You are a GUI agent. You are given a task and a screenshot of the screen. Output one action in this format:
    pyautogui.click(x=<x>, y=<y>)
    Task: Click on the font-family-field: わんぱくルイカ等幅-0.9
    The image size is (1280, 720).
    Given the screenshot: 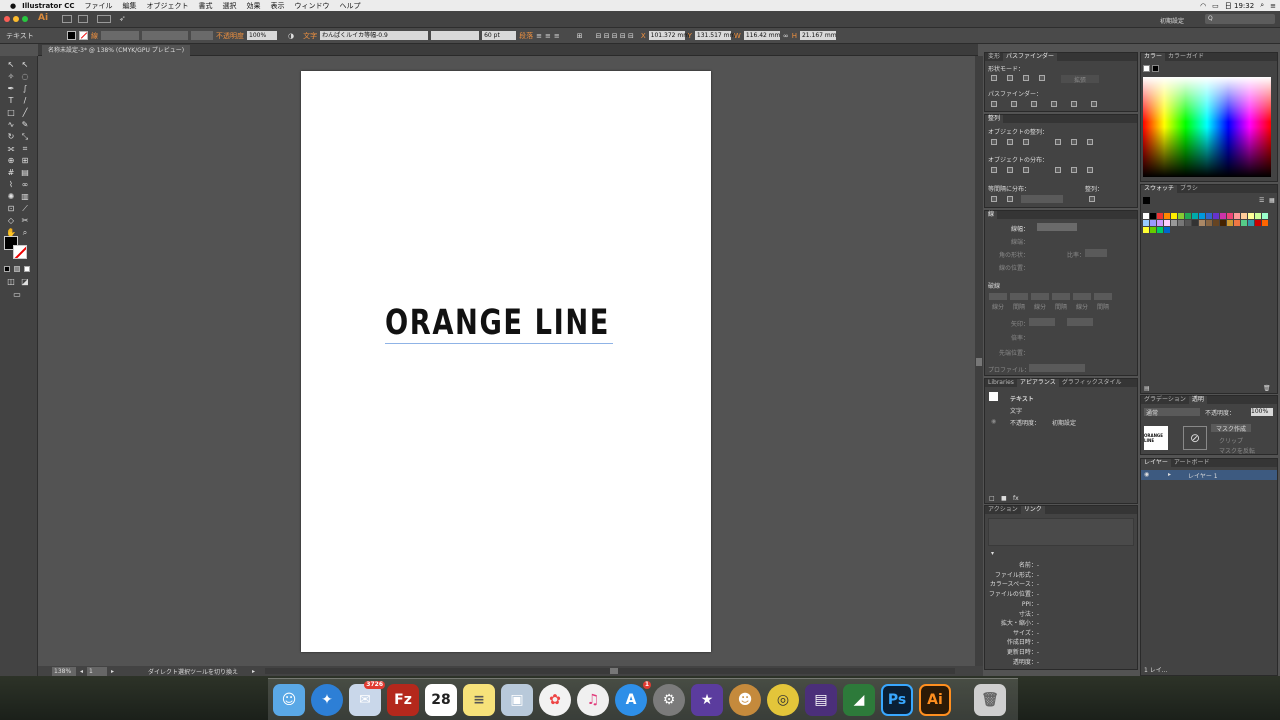 What is the action you would take?
    pyautogui.click(x=374, y=35)
    